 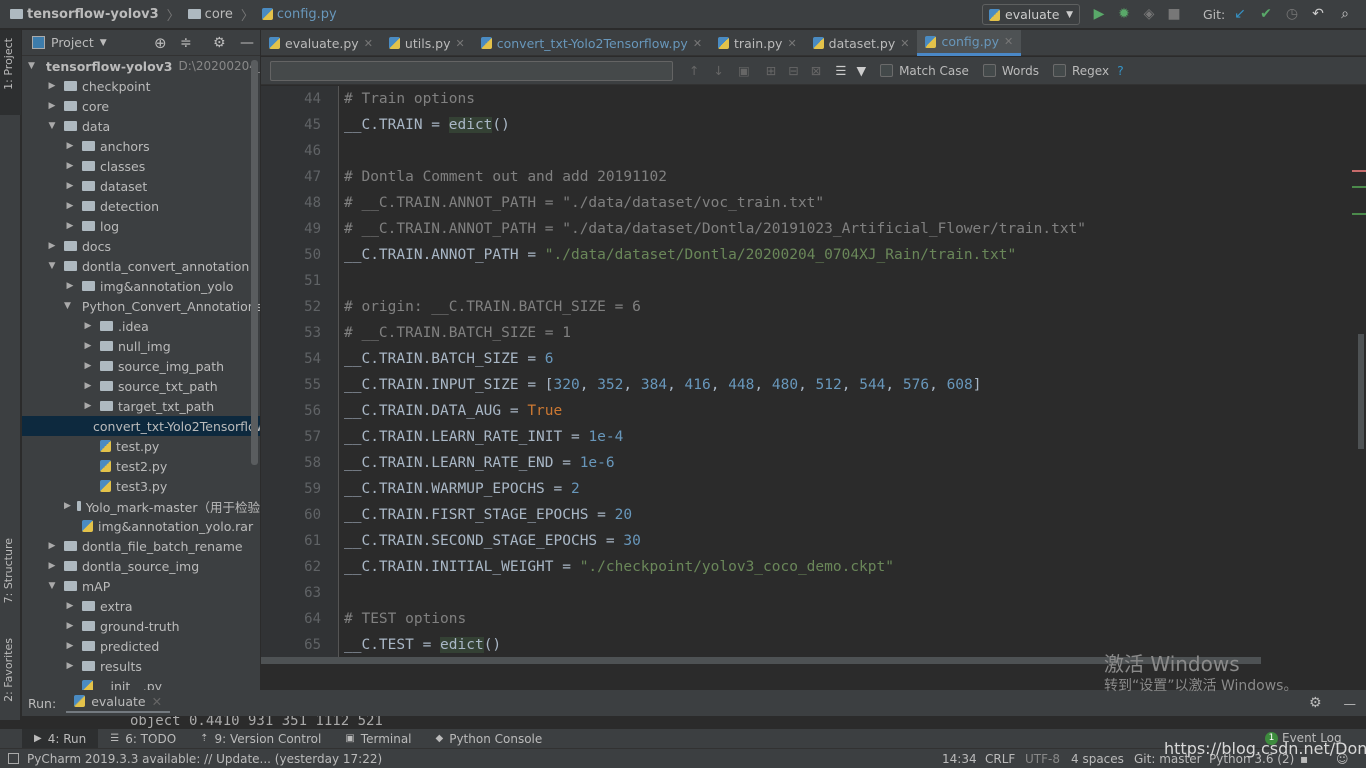 What do you see at coordinates (861, 70) in the screenshot?
I see `filter-icon: ▼` at bounding box center [861, 70].